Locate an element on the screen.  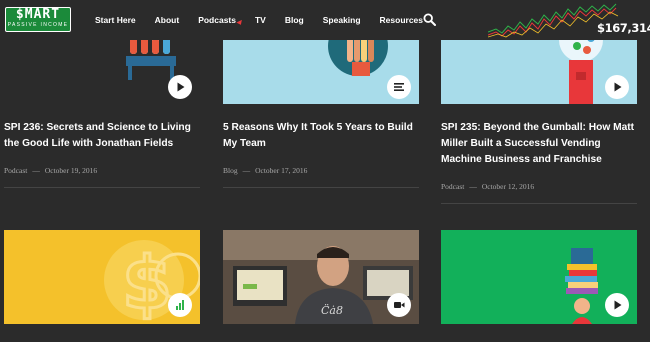
chart-icon is located at coordinates (180, 305).